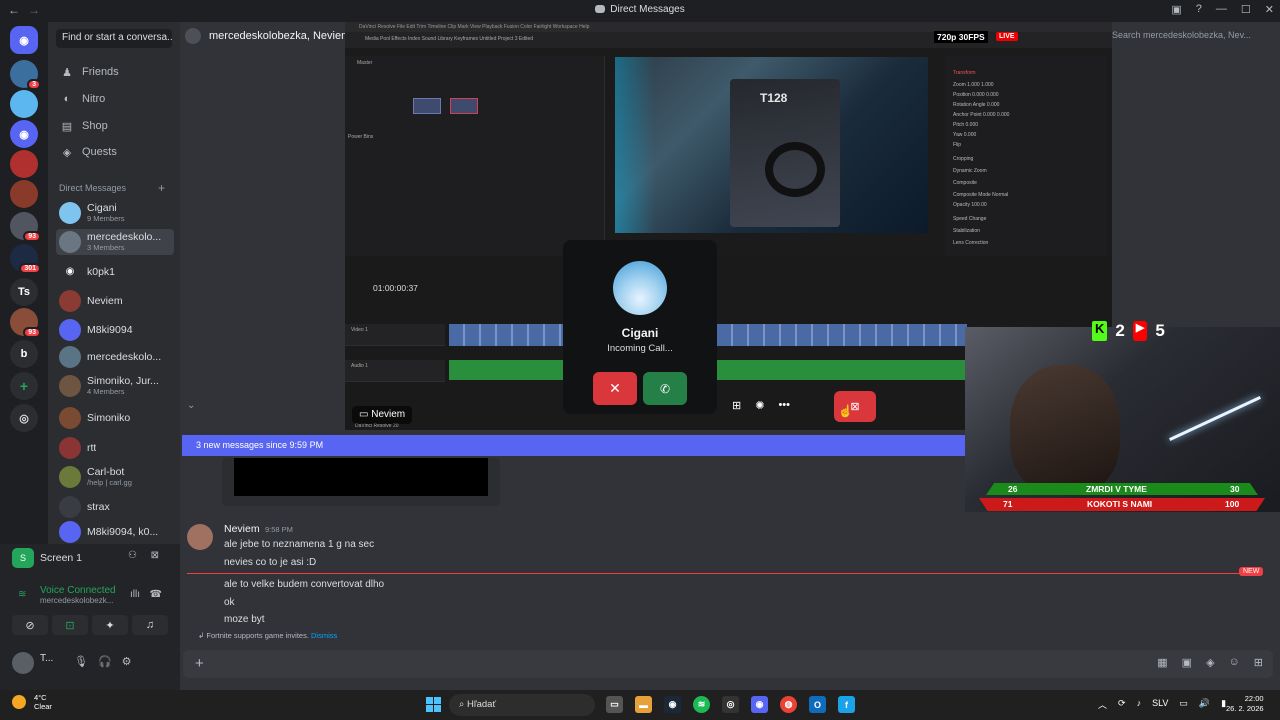 This screenshot has height=720, width=1280. Describe the element at coordinates (115, 330) in the screenshot. I see `dm-item-m8ki9094: M8ki9094` at that location.